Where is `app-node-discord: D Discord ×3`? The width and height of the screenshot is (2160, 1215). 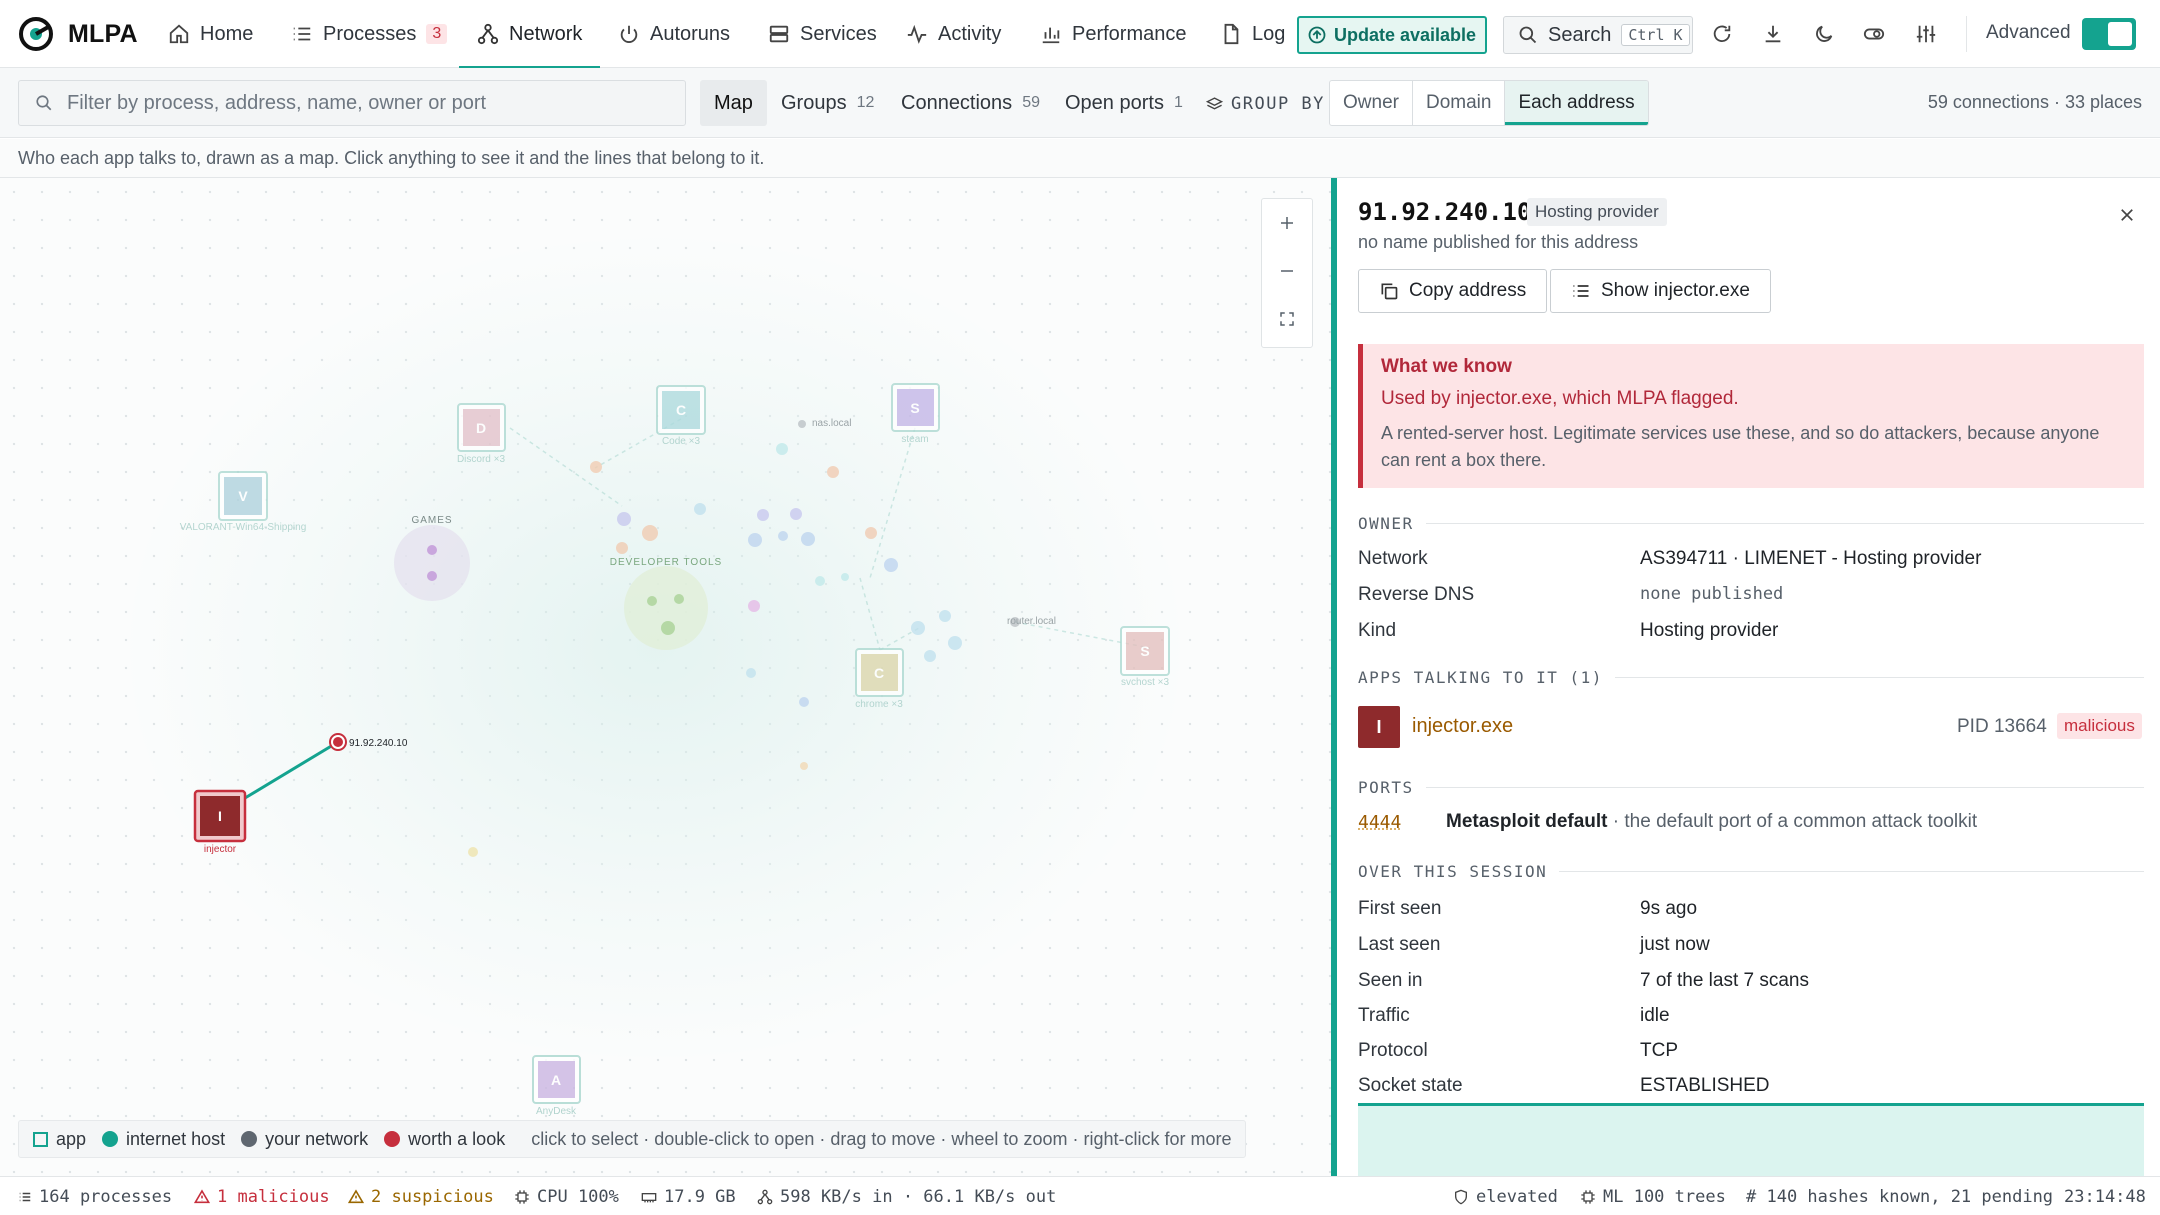 app-node-discord: D Discord ×3 is located at coordinates (481, 434).